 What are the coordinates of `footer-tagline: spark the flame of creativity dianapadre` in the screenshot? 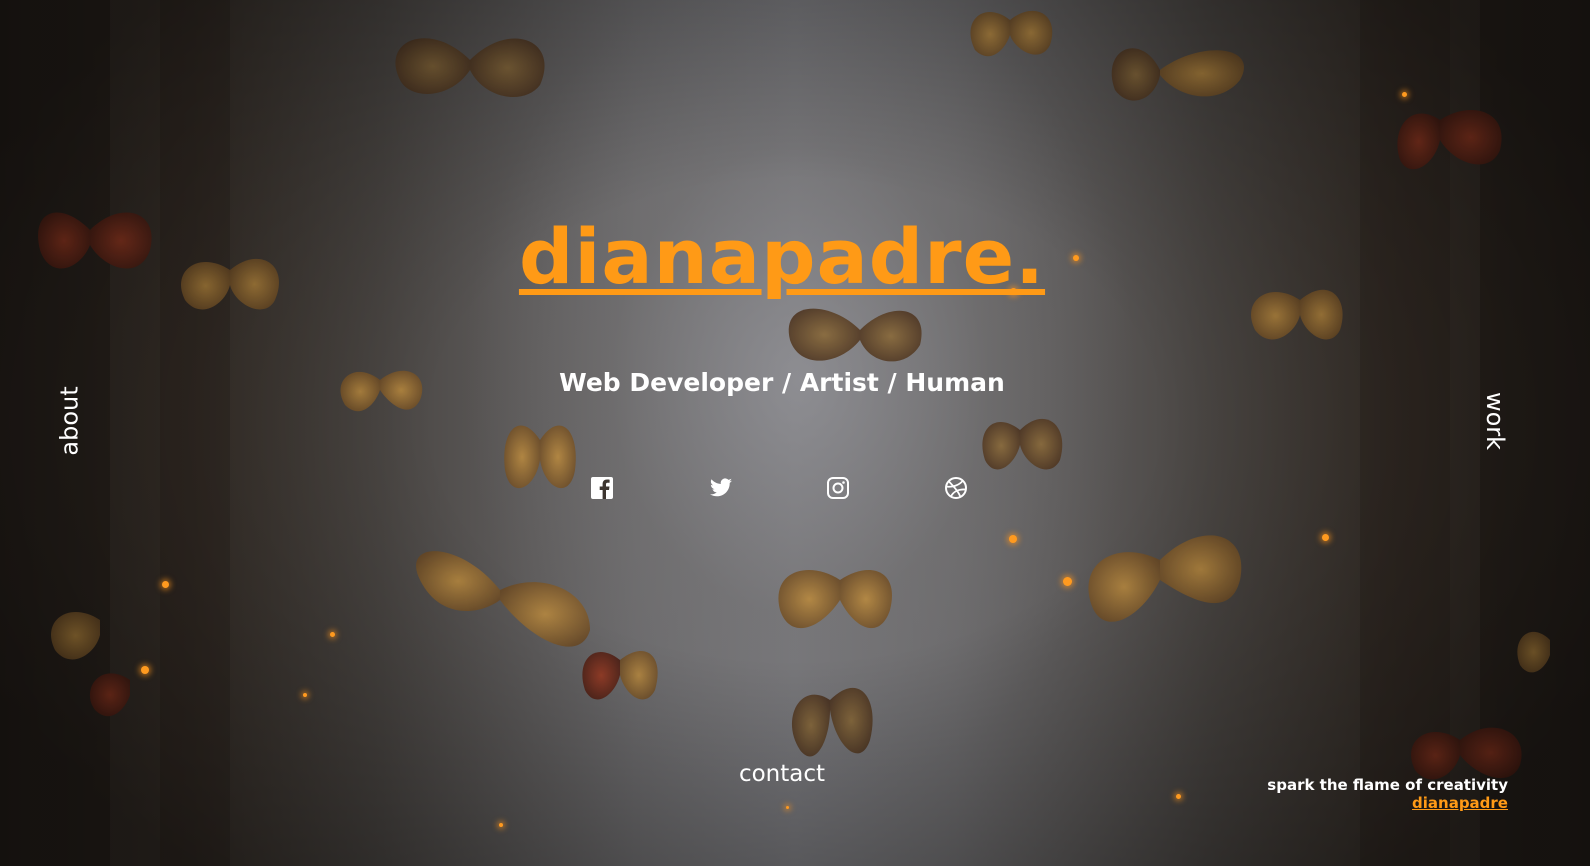 It's located at (1387, 794).